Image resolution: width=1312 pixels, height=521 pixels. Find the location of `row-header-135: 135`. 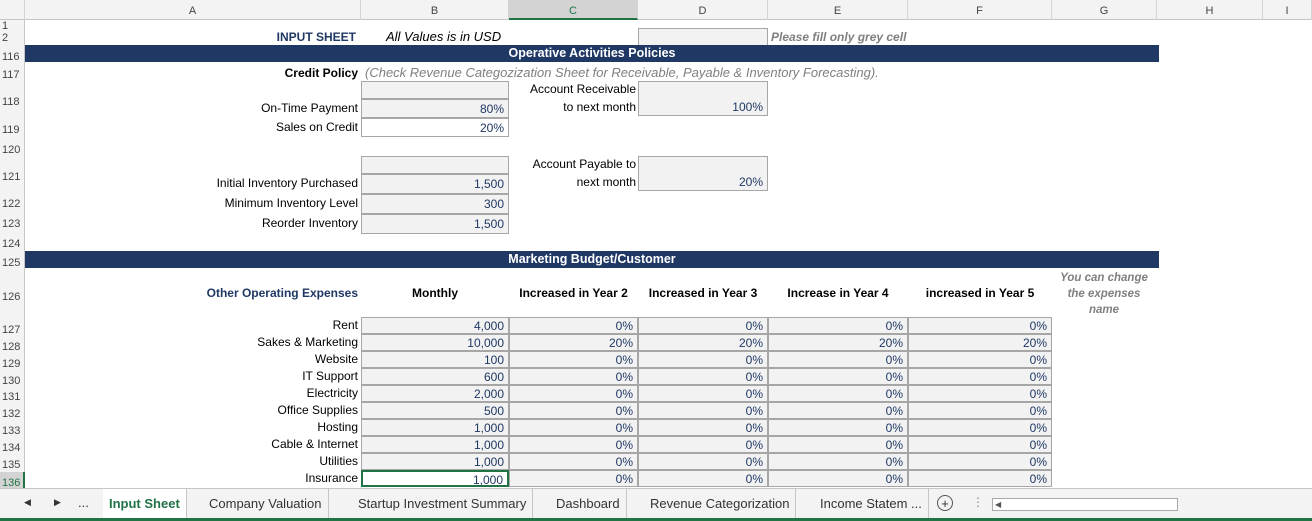

row-header-135: 135 is located at coordinates (12, 463).